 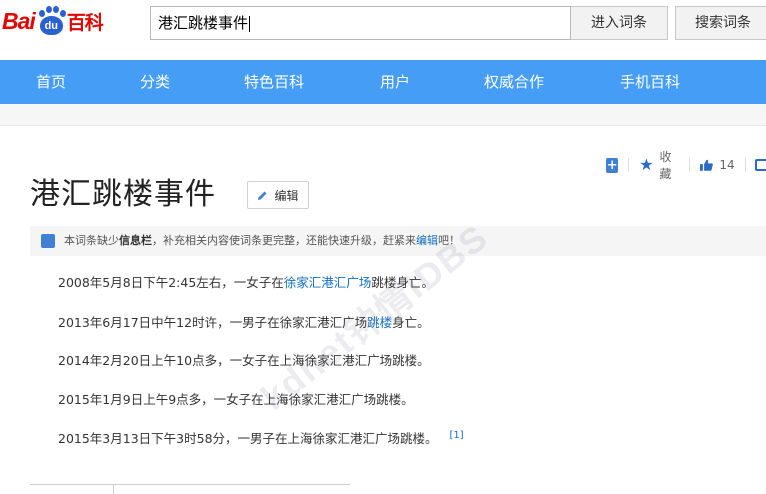 I want to click on notice-pre: 本词条缺少, so click(x=91, y=240).